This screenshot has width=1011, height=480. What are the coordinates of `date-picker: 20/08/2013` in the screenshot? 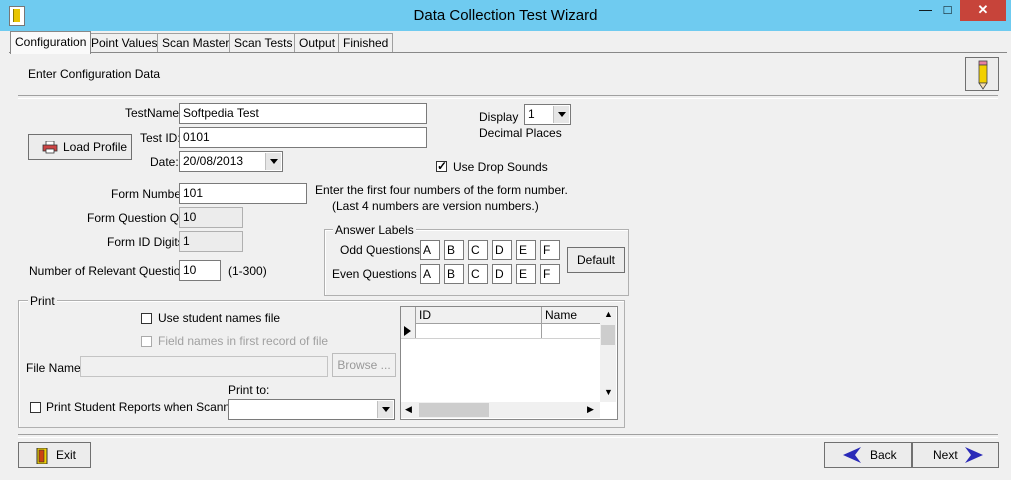 It's located at (231, 161).